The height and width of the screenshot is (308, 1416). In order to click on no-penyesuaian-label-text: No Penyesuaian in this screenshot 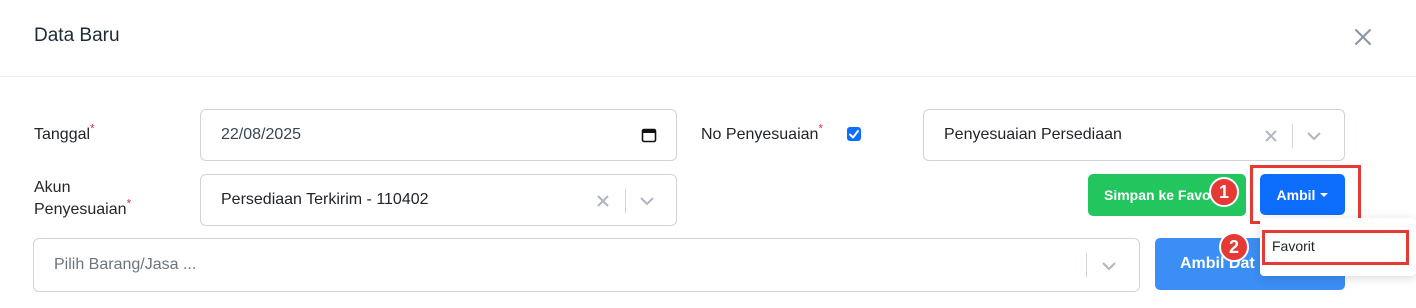, I will do `click(760, 134)`.